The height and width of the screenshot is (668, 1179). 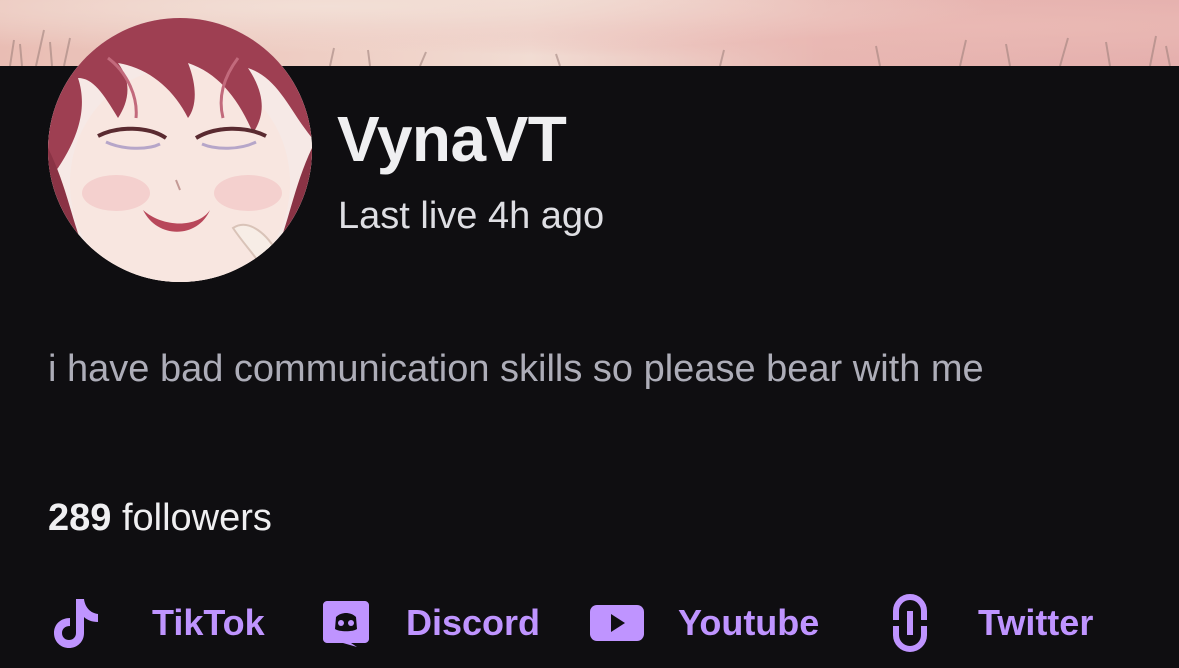 What do you see at coordinates (180, 150) in the screenshot?
I see `avatar` at bounding box center [180, 150].